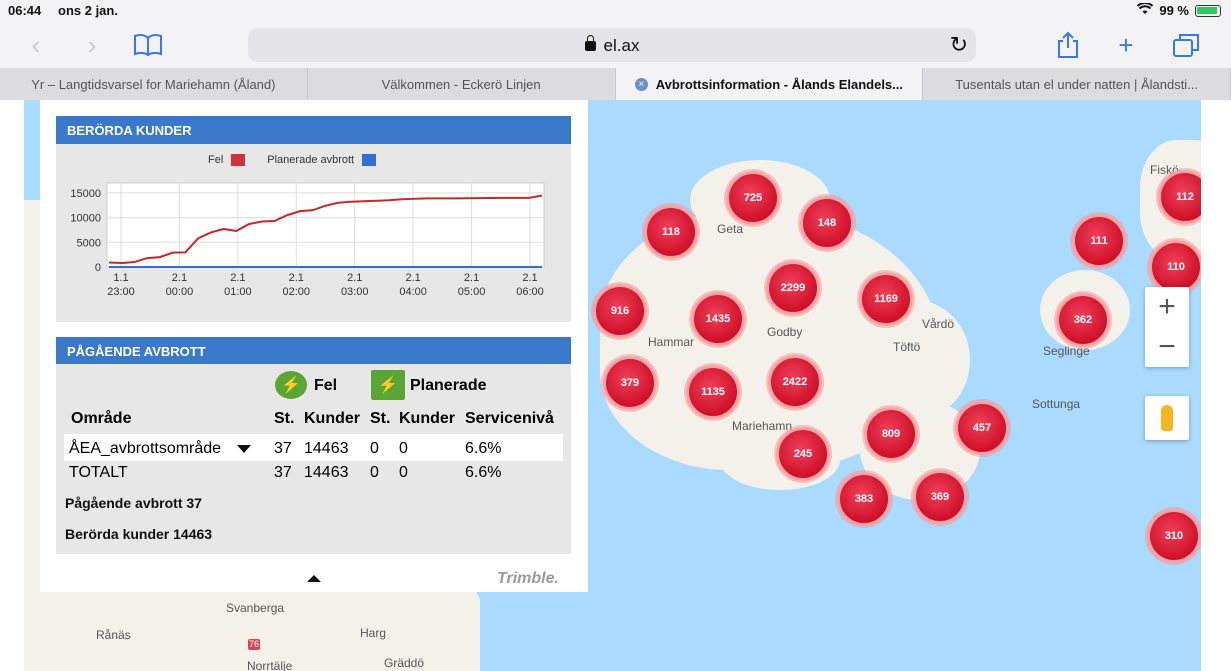 The height and width of the screenshot is (671, 1231). Describe the element at coordinates (238, 292) in the screenshot. I see `x-tick-label-time: 01:00` at that location.